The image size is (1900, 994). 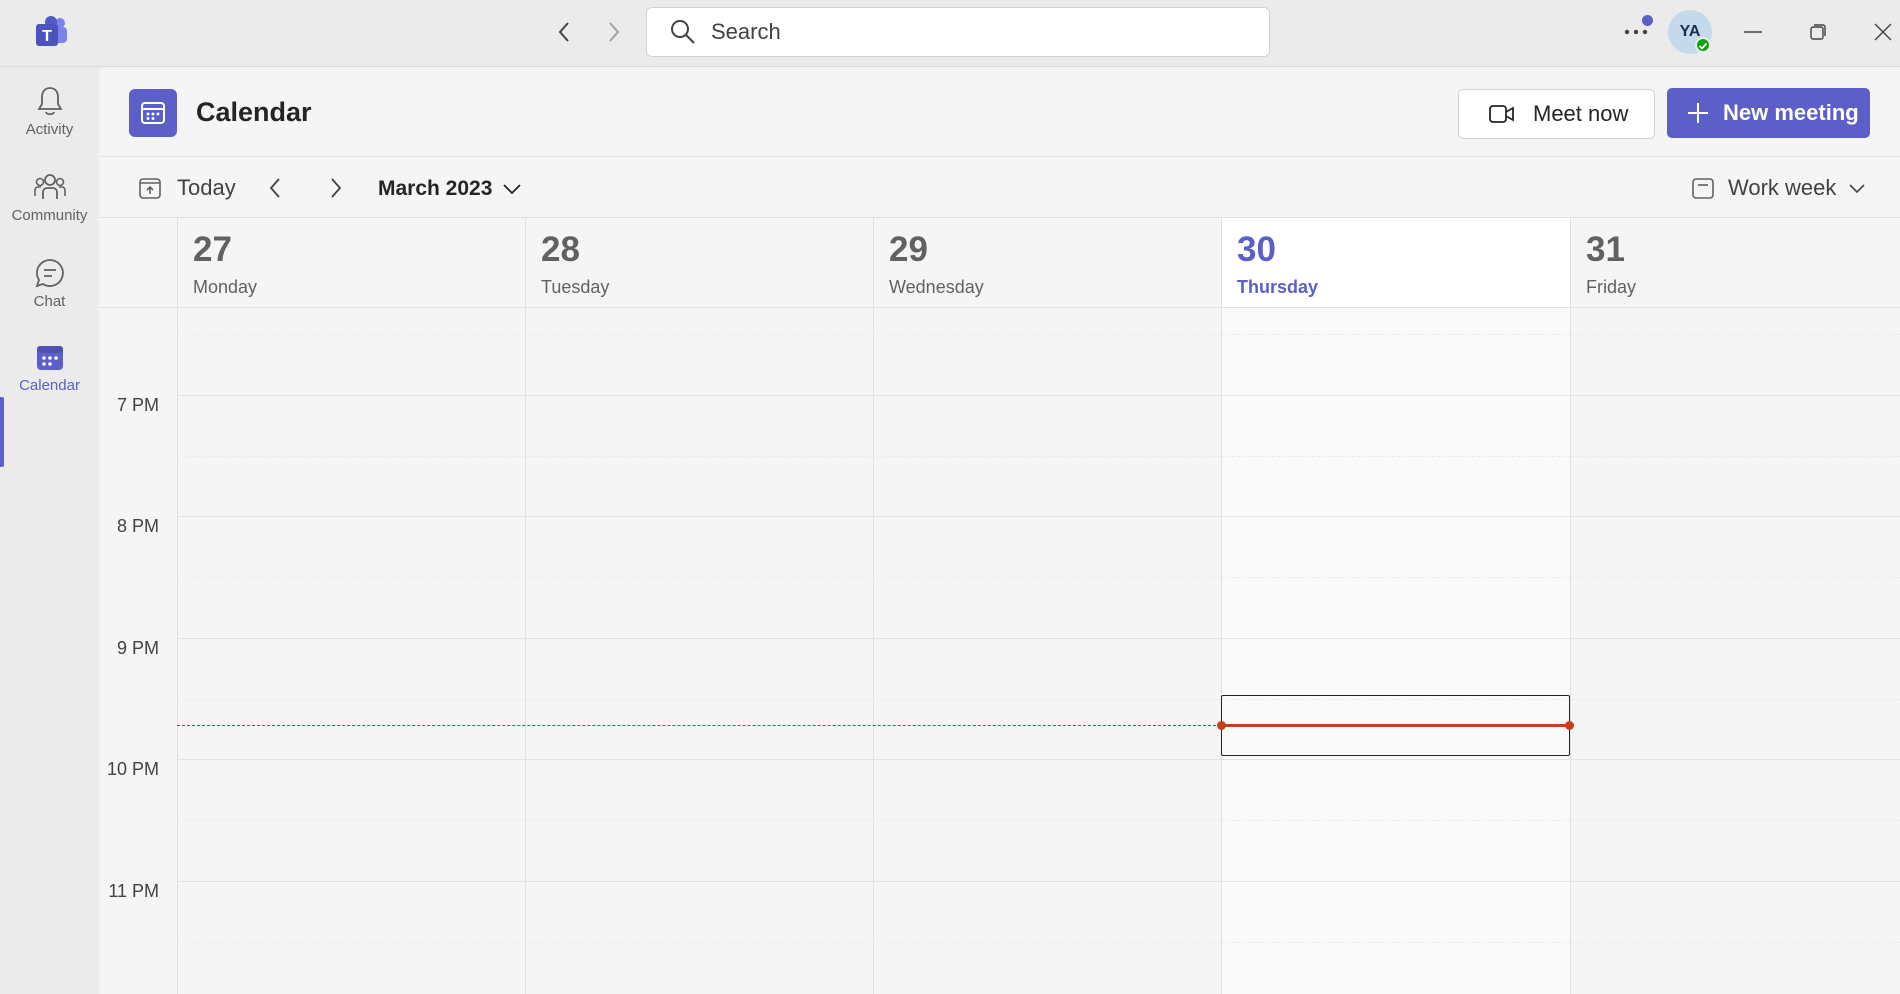 What do you see at coordinates (999, 112) in the screenshot?
I see `calendar-header: Calendar Meet now New meeting` at bounding box center [999, 112].